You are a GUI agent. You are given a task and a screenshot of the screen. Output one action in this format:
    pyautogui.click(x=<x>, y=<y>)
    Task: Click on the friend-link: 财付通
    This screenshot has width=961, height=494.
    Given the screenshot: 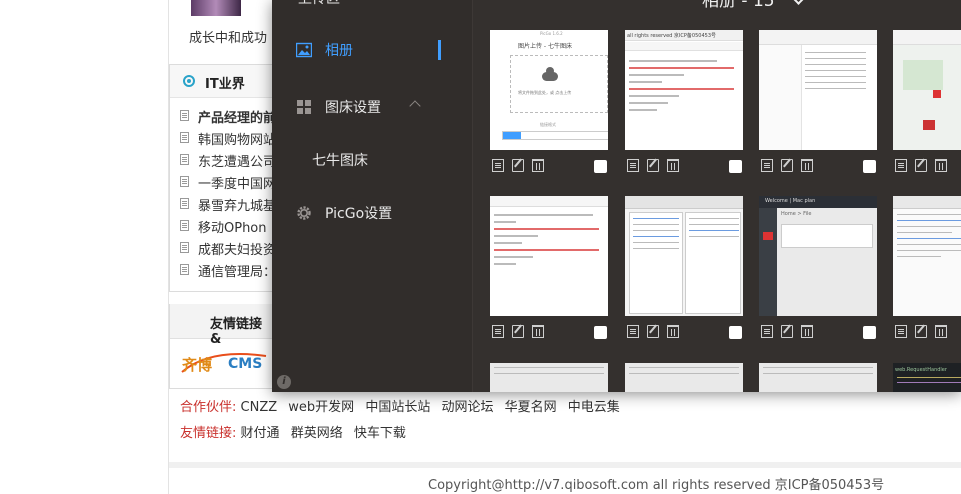 What is the action you would take?
    pyautogui.click(x=260, y=433)
    